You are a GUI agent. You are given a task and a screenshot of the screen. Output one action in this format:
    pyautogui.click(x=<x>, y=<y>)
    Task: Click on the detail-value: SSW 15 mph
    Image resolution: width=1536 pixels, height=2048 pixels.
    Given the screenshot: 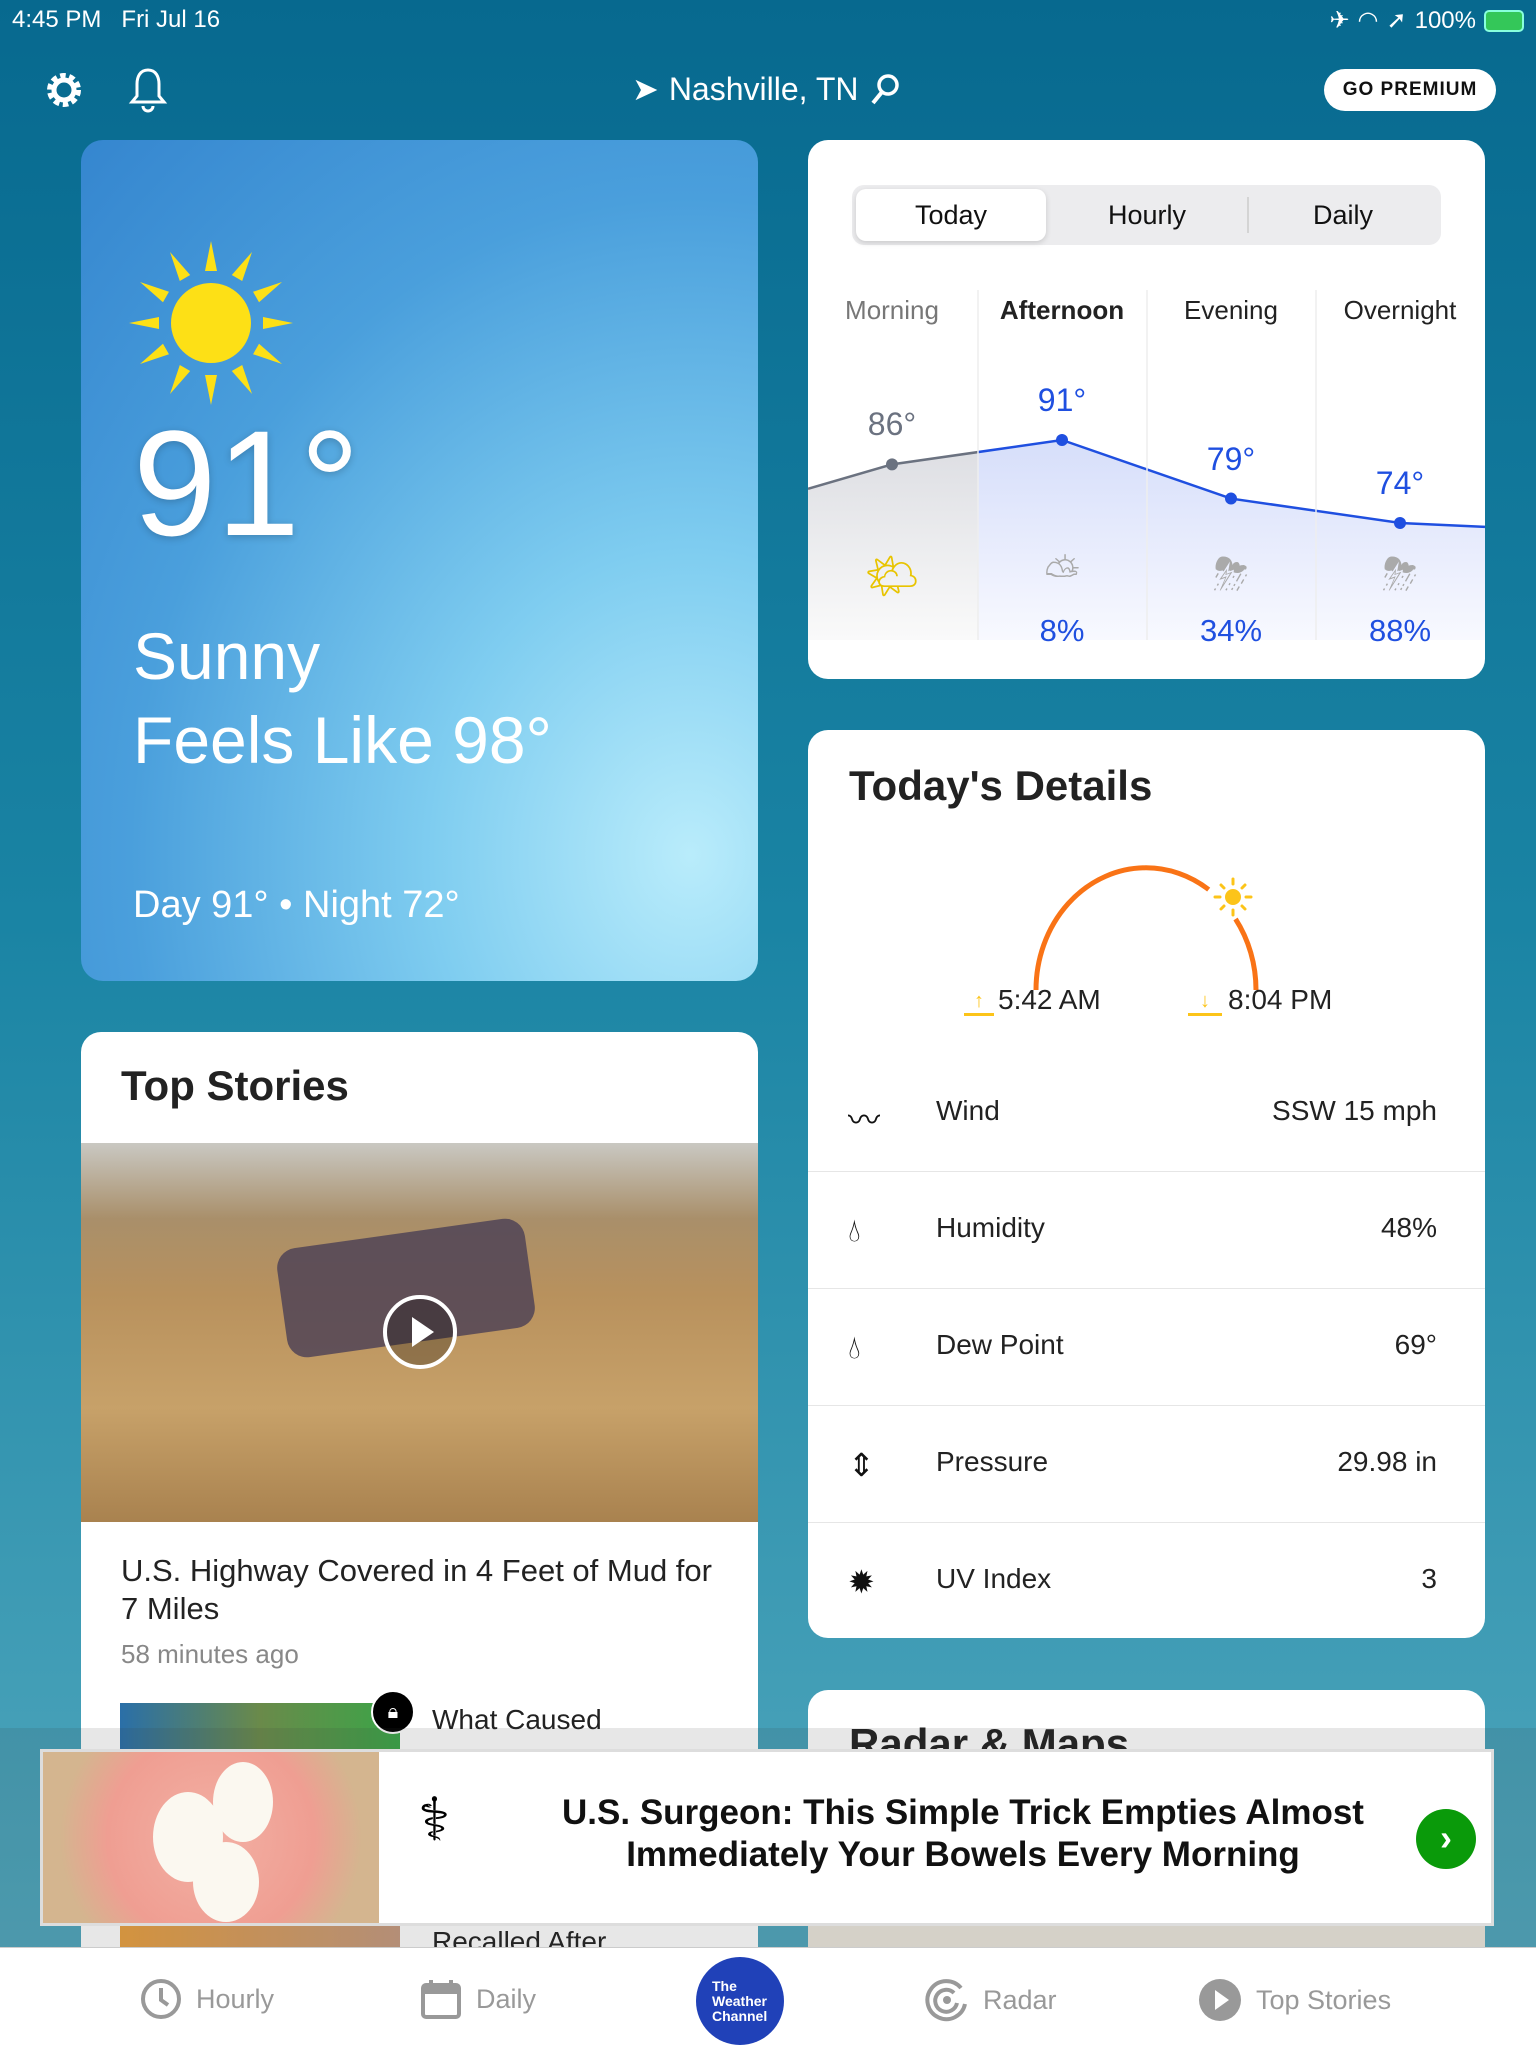 What is the action you would take?
    pyautogui.click(x=1354, y=1110)
    